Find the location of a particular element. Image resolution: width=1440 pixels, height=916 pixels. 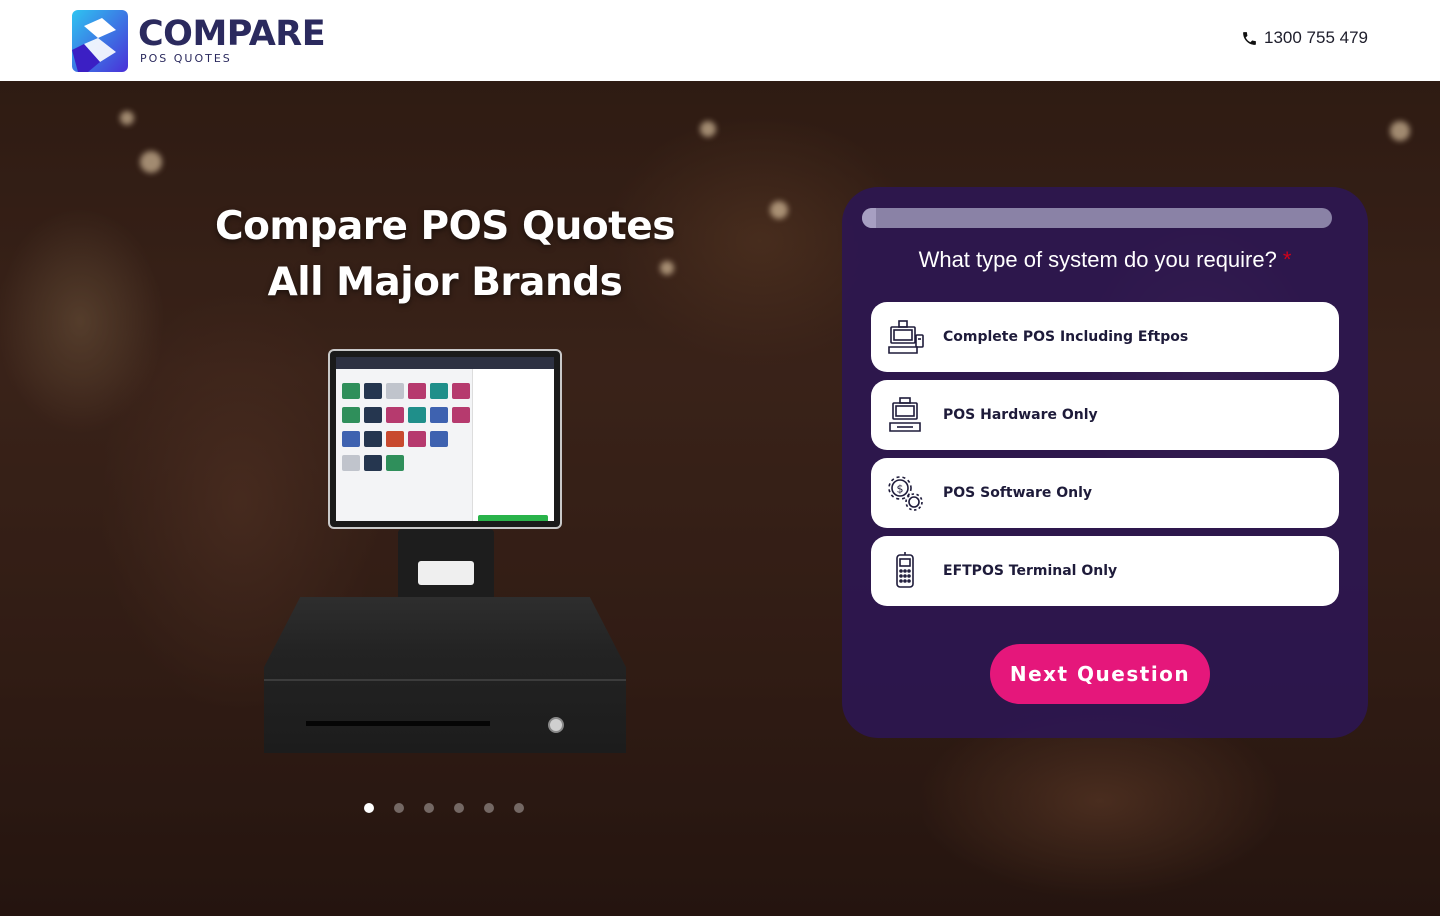

site-header: COMPARE POS QUOTES 1300 755 479 is located at coordinates (720, 40).